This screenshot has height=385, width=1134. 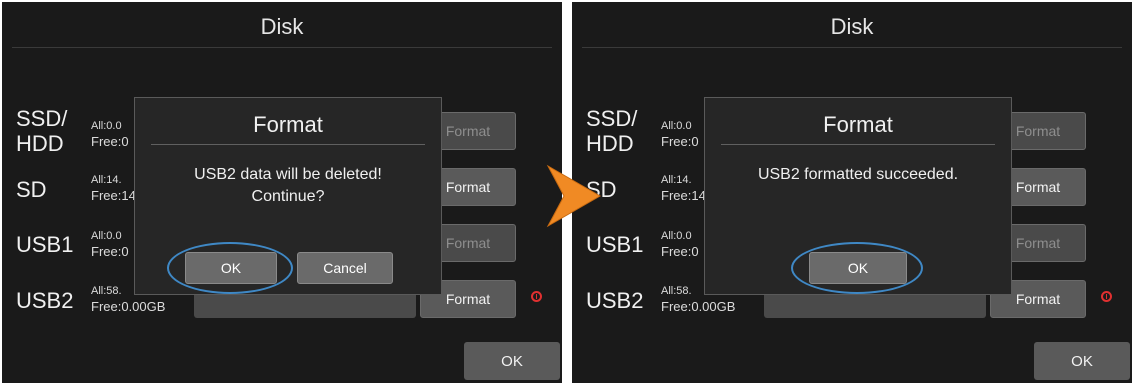 I want to click on dialog-message-line: Continue?, so click(x=288, y=196).